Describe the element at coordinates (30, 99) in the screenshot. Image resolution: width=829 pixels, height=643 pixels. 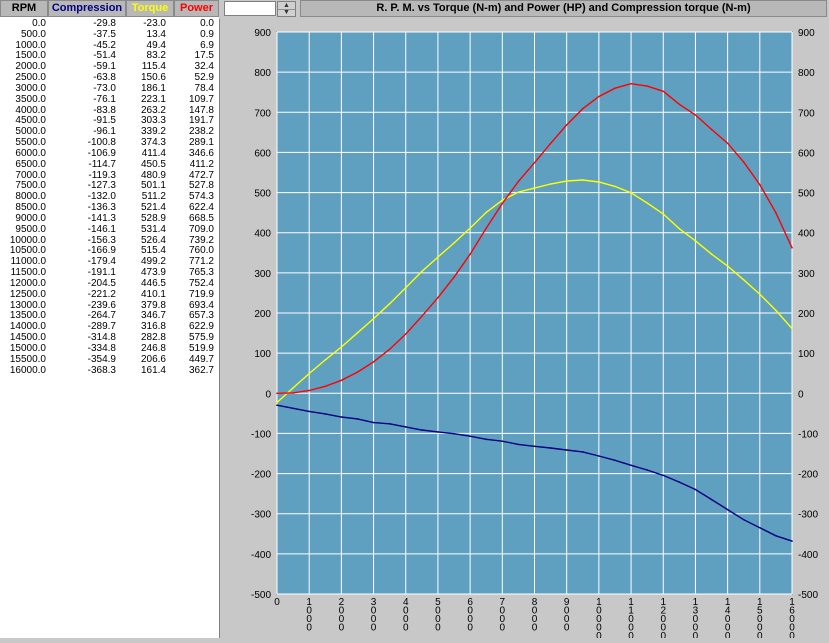
I see `rpm-cell: 3500.0` at that location.